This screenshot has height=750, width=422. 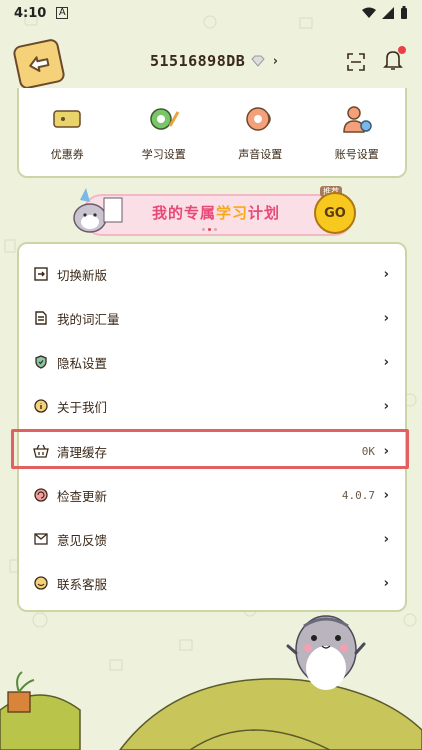 What do you see at coordinates (394, 59) in the screenshot?
I see `notification-button` at bounding box center [394, 59].